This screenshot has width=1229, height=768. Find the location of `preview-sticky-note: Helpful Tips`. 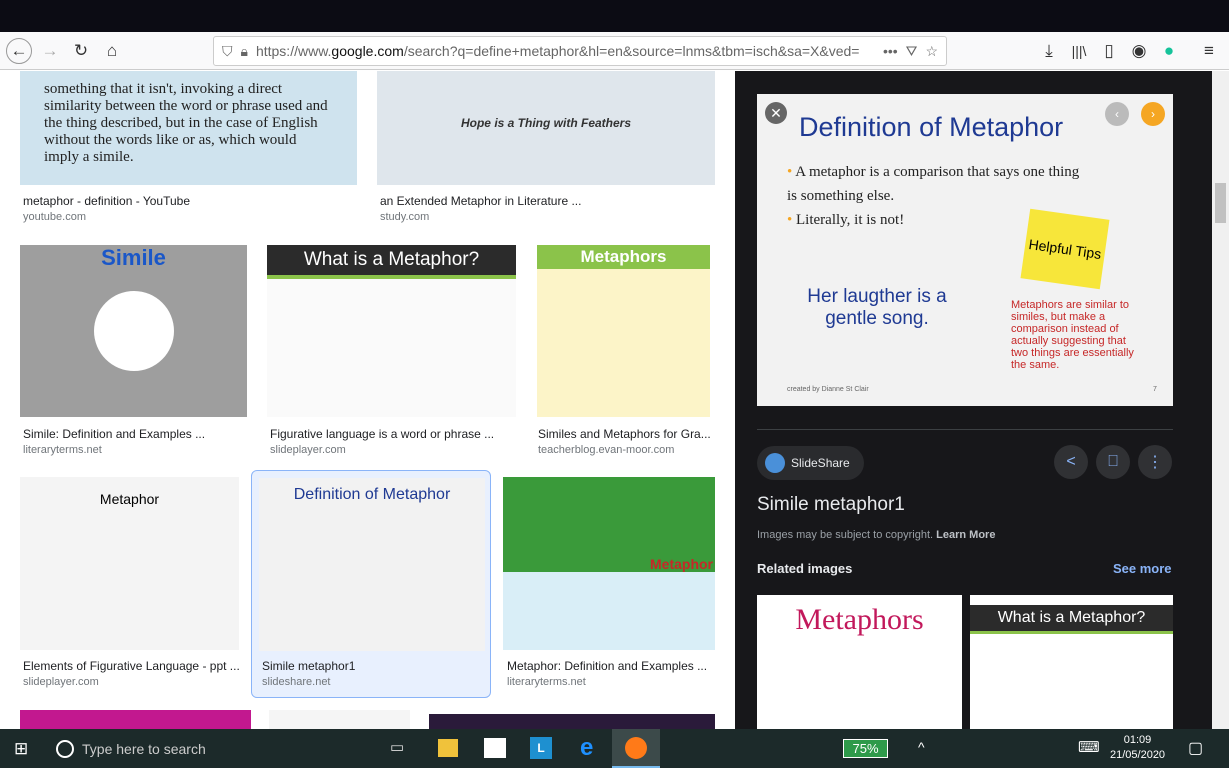

preview-sticky-note: Helpful Tips is located at coordinates (1065, 249).